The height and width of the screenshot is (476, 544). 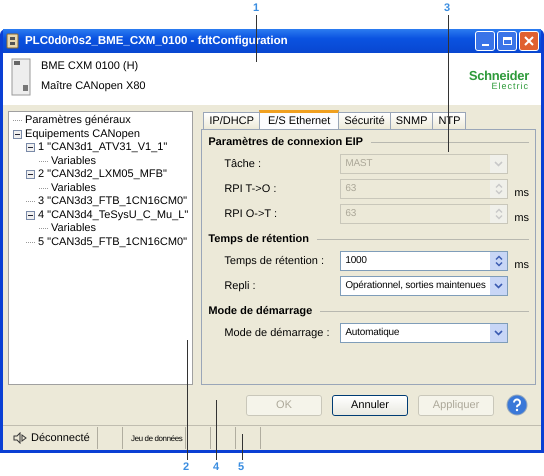 I want to click on dropdown: Opérationnel, sorties maintenues, so click(x=424, y=286).